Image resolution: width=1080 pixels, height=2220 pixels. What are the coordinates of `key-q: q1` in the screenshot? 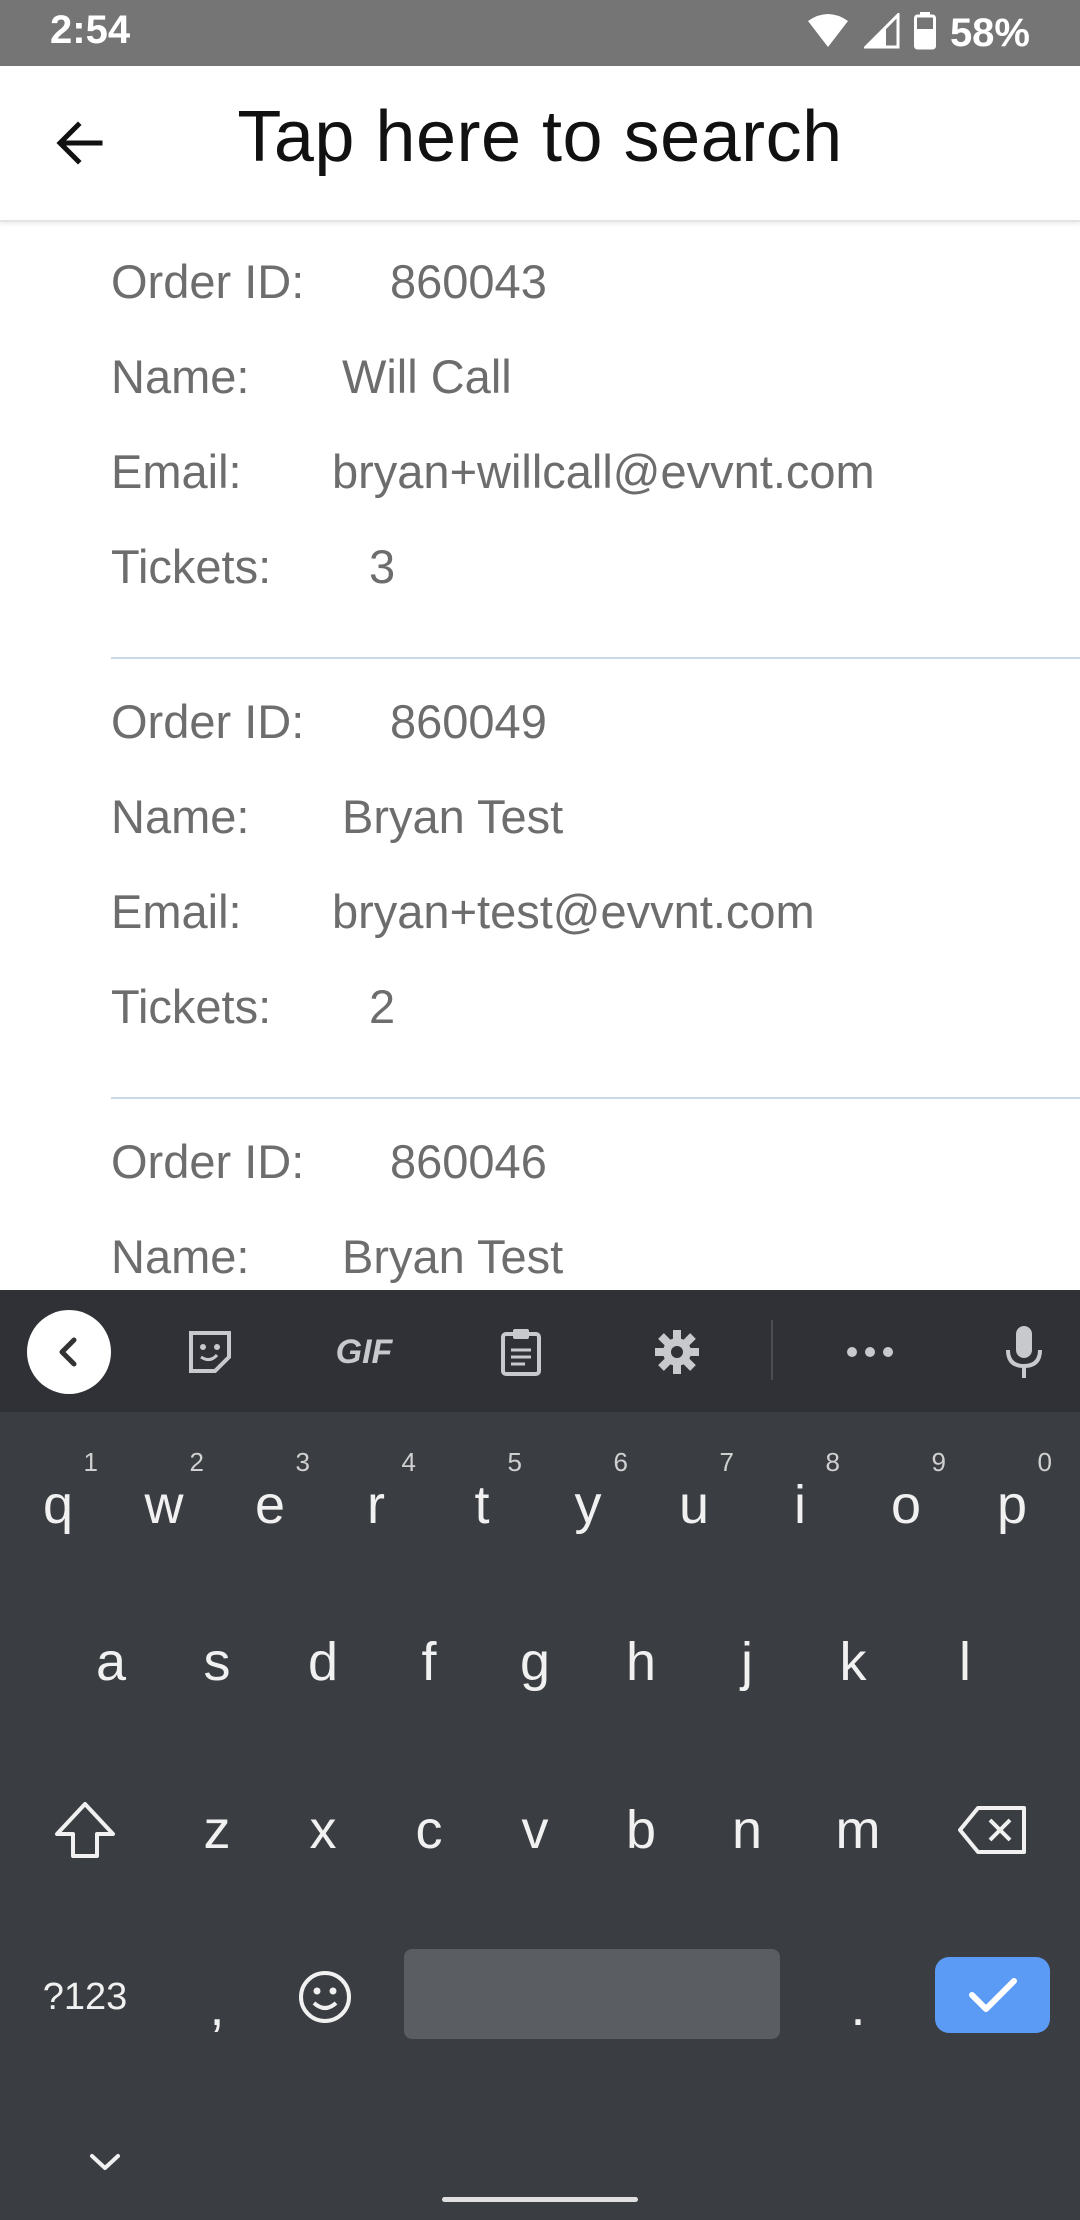 It's located at (58, 1505).